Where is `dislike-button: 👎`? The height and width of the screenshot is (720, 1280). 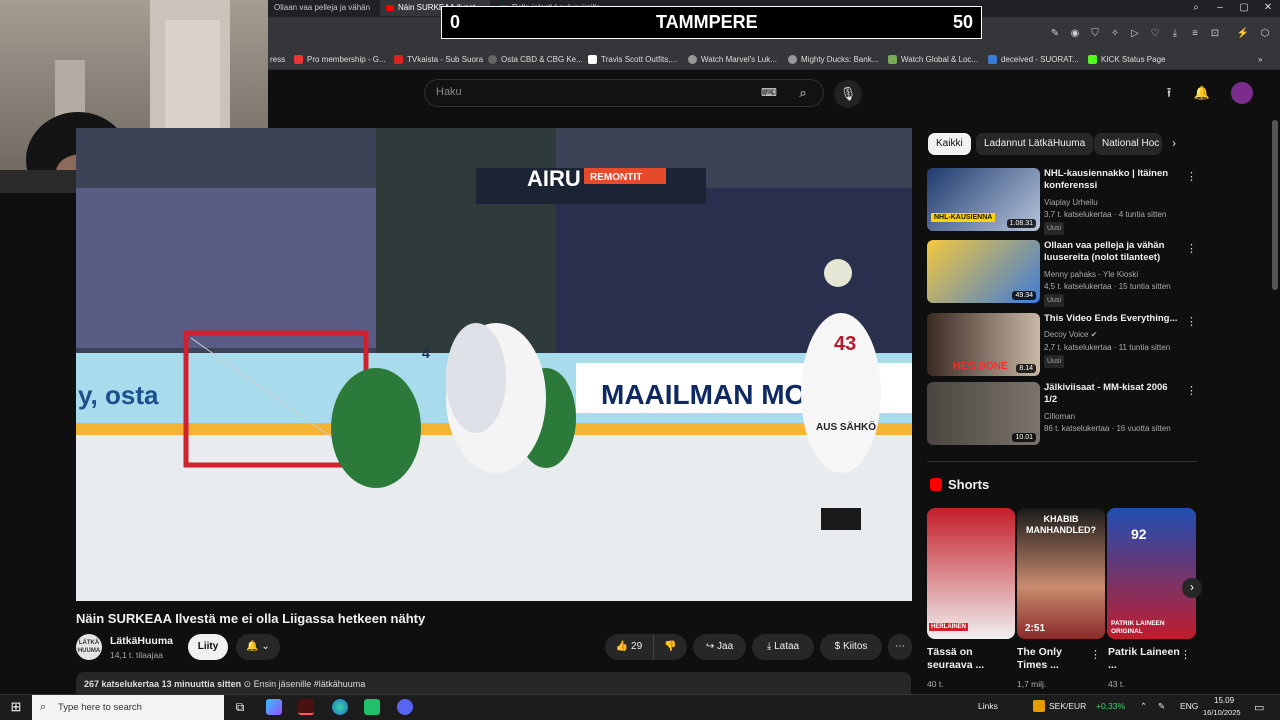
dislike-button: 👎 is located at coordinates (670, 647).